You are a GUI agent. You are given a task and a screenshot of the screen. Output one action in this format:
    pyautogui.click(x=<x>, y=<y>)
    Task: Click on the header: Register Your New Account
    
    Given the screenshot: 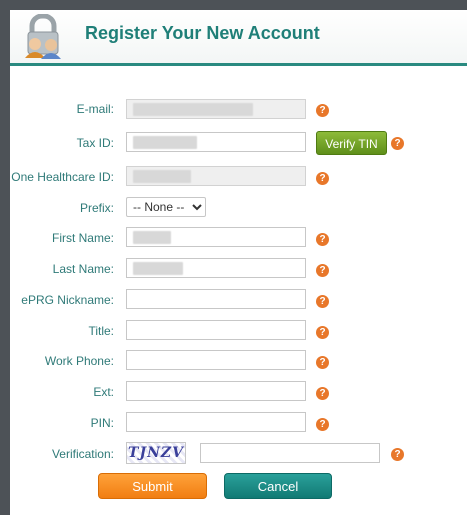 What is the action you would take?
    pyautogui.click(x=238, y=38)
    